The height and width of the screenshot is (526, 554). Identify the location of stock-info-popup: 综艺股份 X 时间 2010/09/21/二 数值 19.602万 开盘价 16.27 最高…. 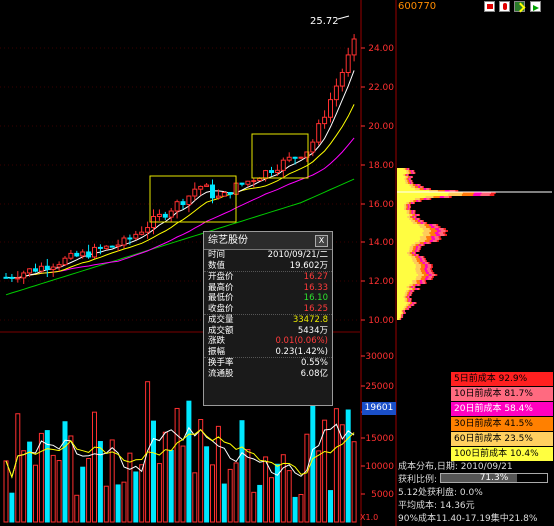
(268, 318).